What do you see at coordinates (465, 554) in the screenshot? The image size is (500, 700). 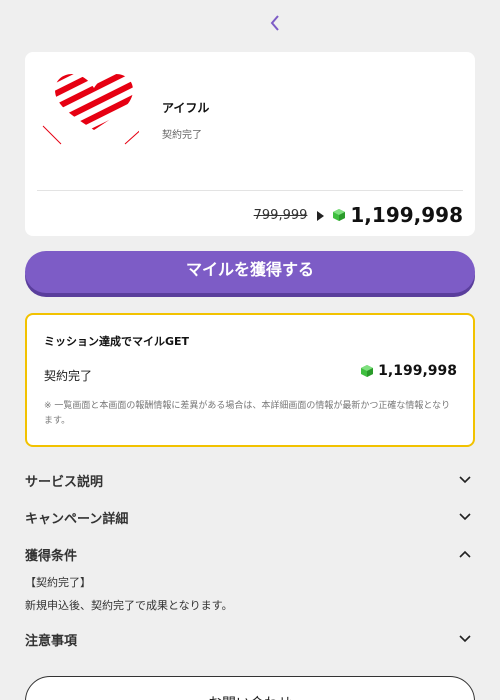 I see `chevron-up-icon` at bounding box center [465, 554].